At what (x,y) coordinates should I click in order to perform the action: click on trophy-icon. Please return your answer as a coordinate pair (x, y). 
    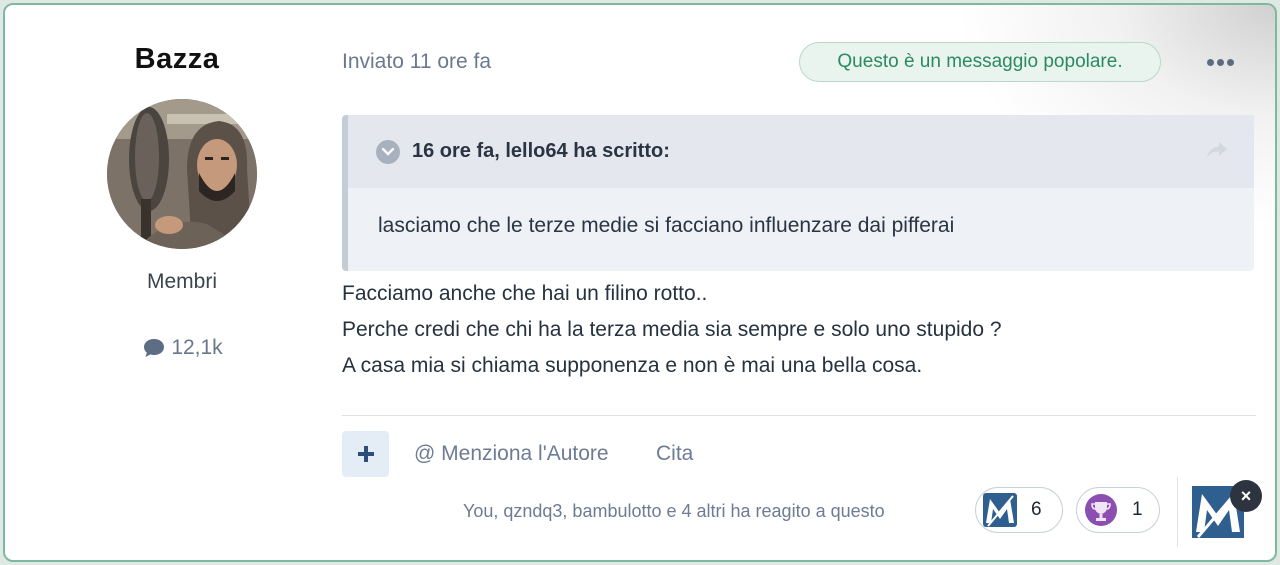
    Looking at the image, I should click on (1101, 510).